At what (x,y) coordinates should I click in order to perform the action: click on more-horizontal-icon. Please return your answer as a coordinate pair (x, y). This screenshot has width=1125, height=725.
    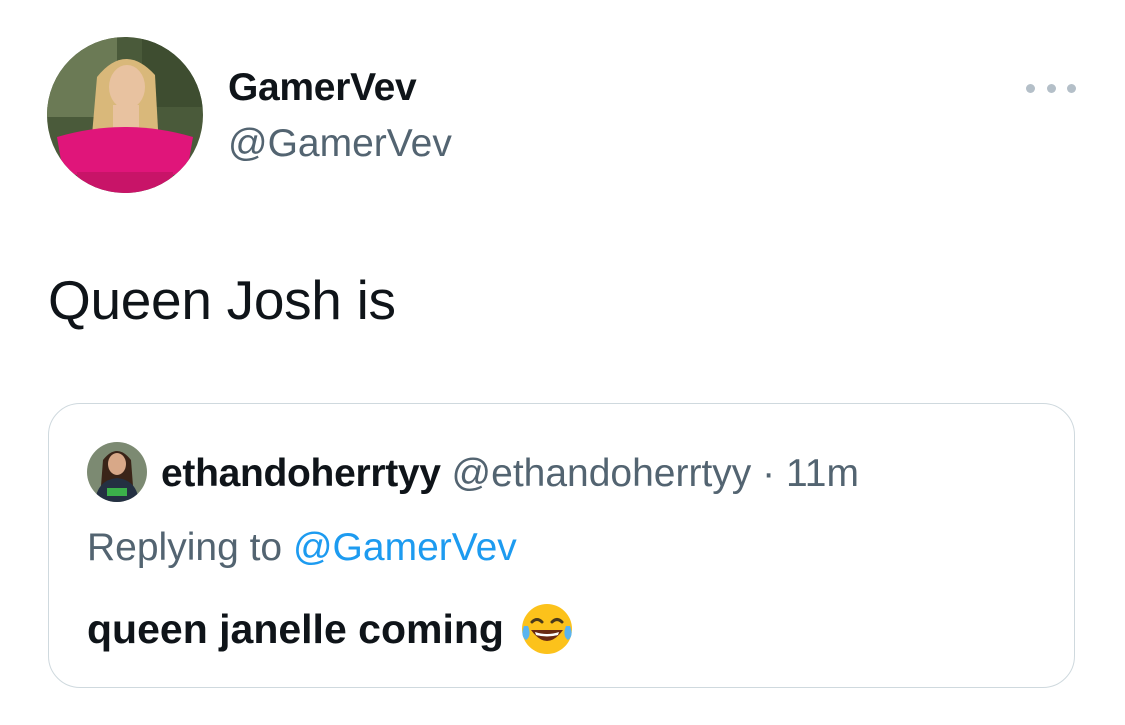
    Looking at the image, I should click on (1030, 88).